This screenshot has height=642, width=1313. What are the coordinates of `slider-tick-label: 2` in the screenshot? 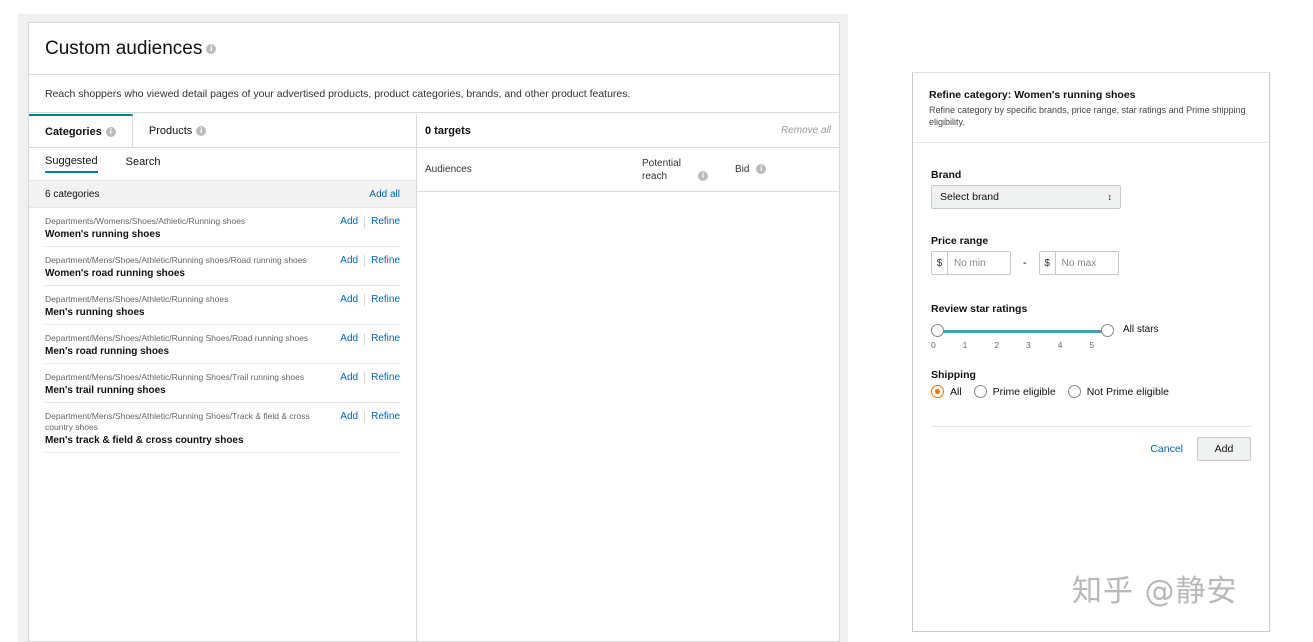 It's located at (997, 345).